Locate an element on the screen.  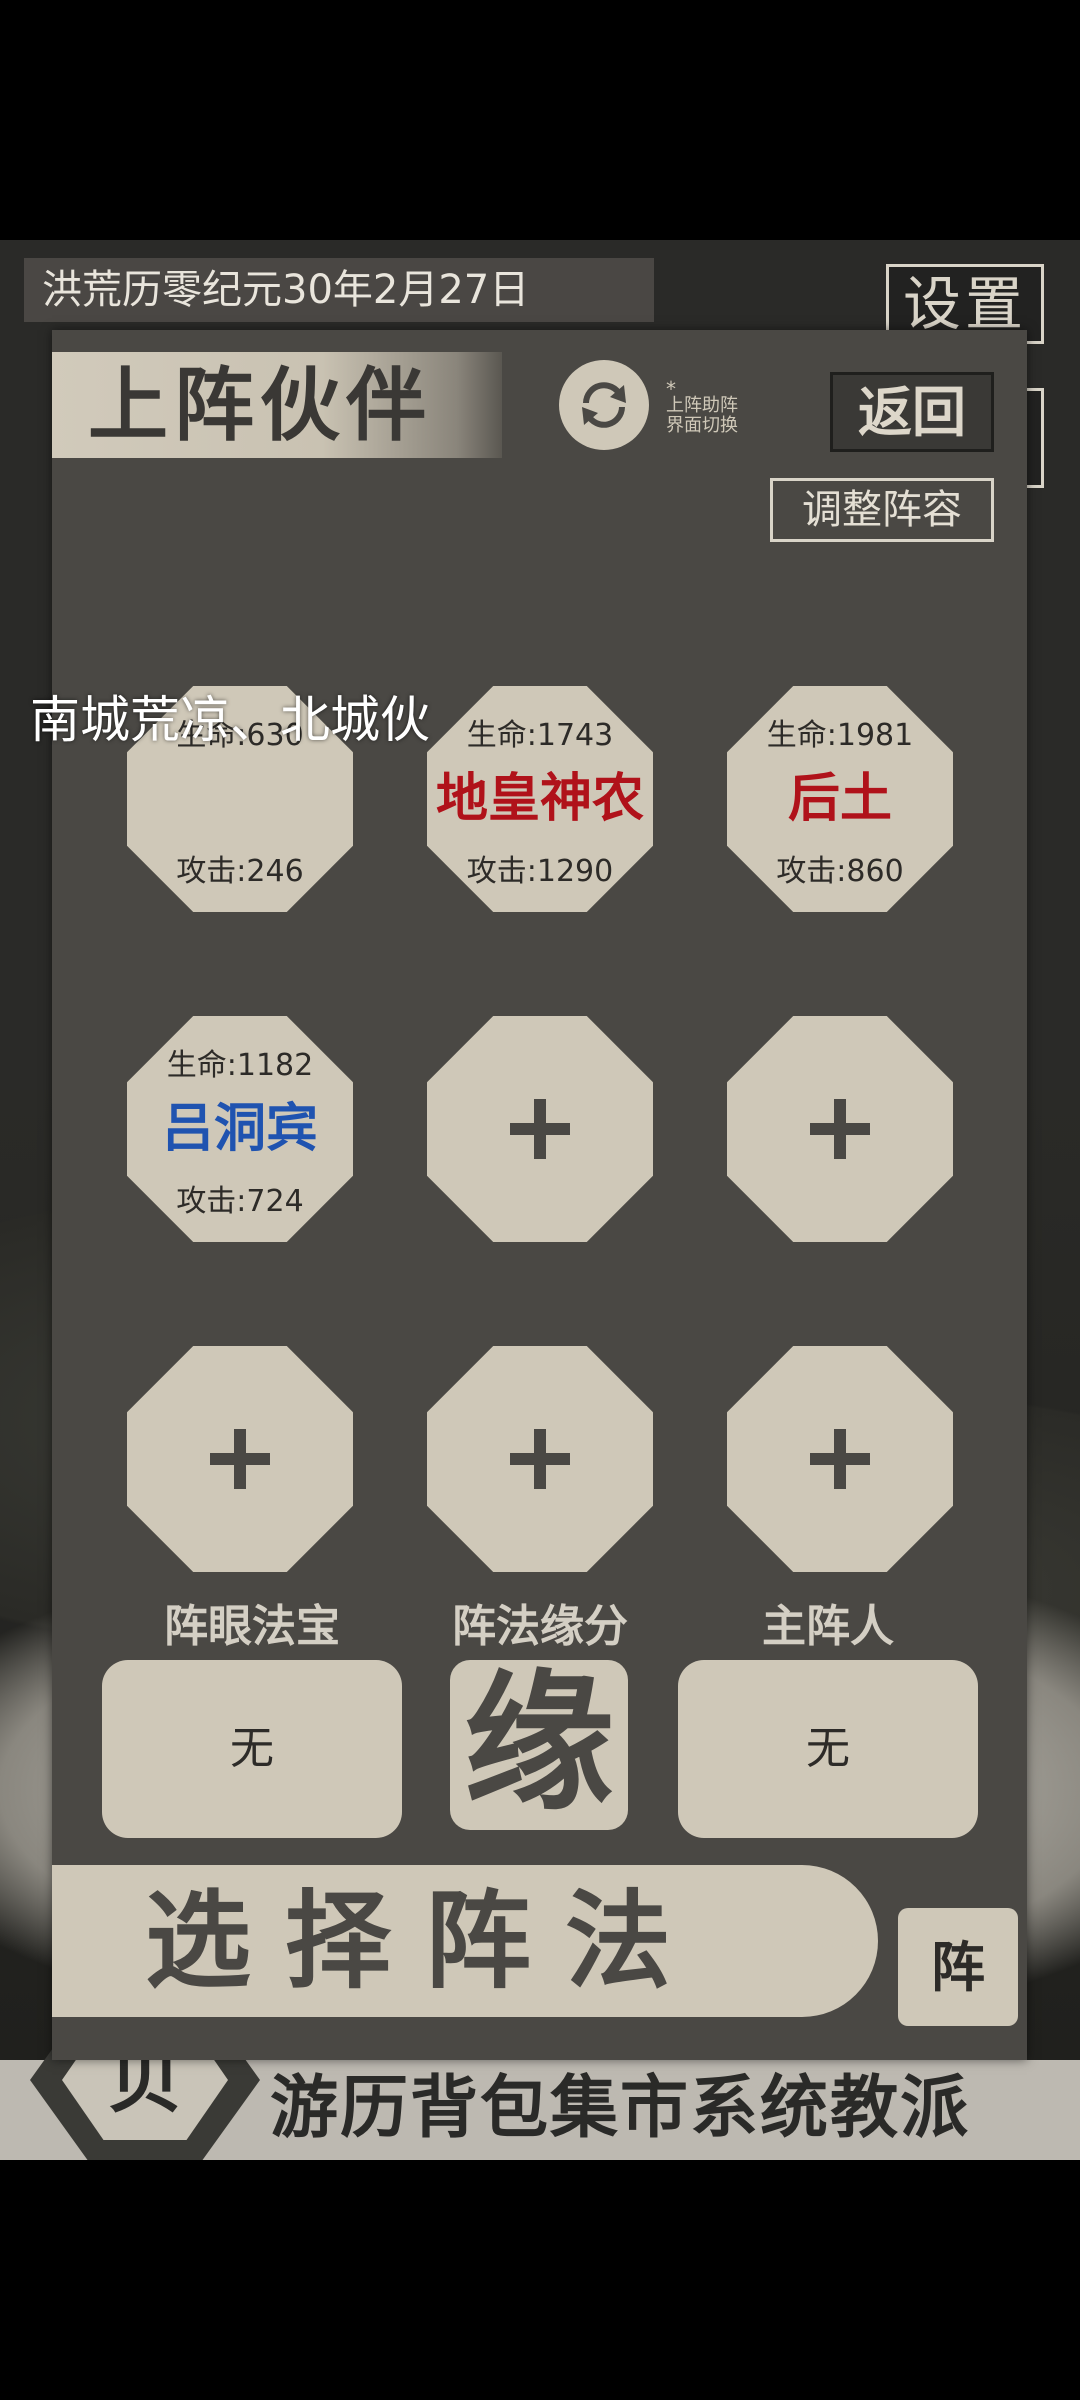
slot-partner-name: 地皇神农 is located at coordinates (539, 798).